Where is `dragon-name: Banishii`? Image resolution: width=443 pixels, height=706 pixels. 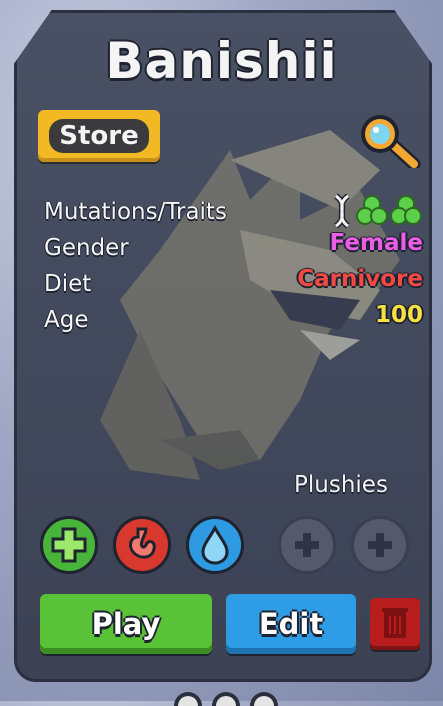 dragon-name: Banishii is located at coordinates (221, 61).